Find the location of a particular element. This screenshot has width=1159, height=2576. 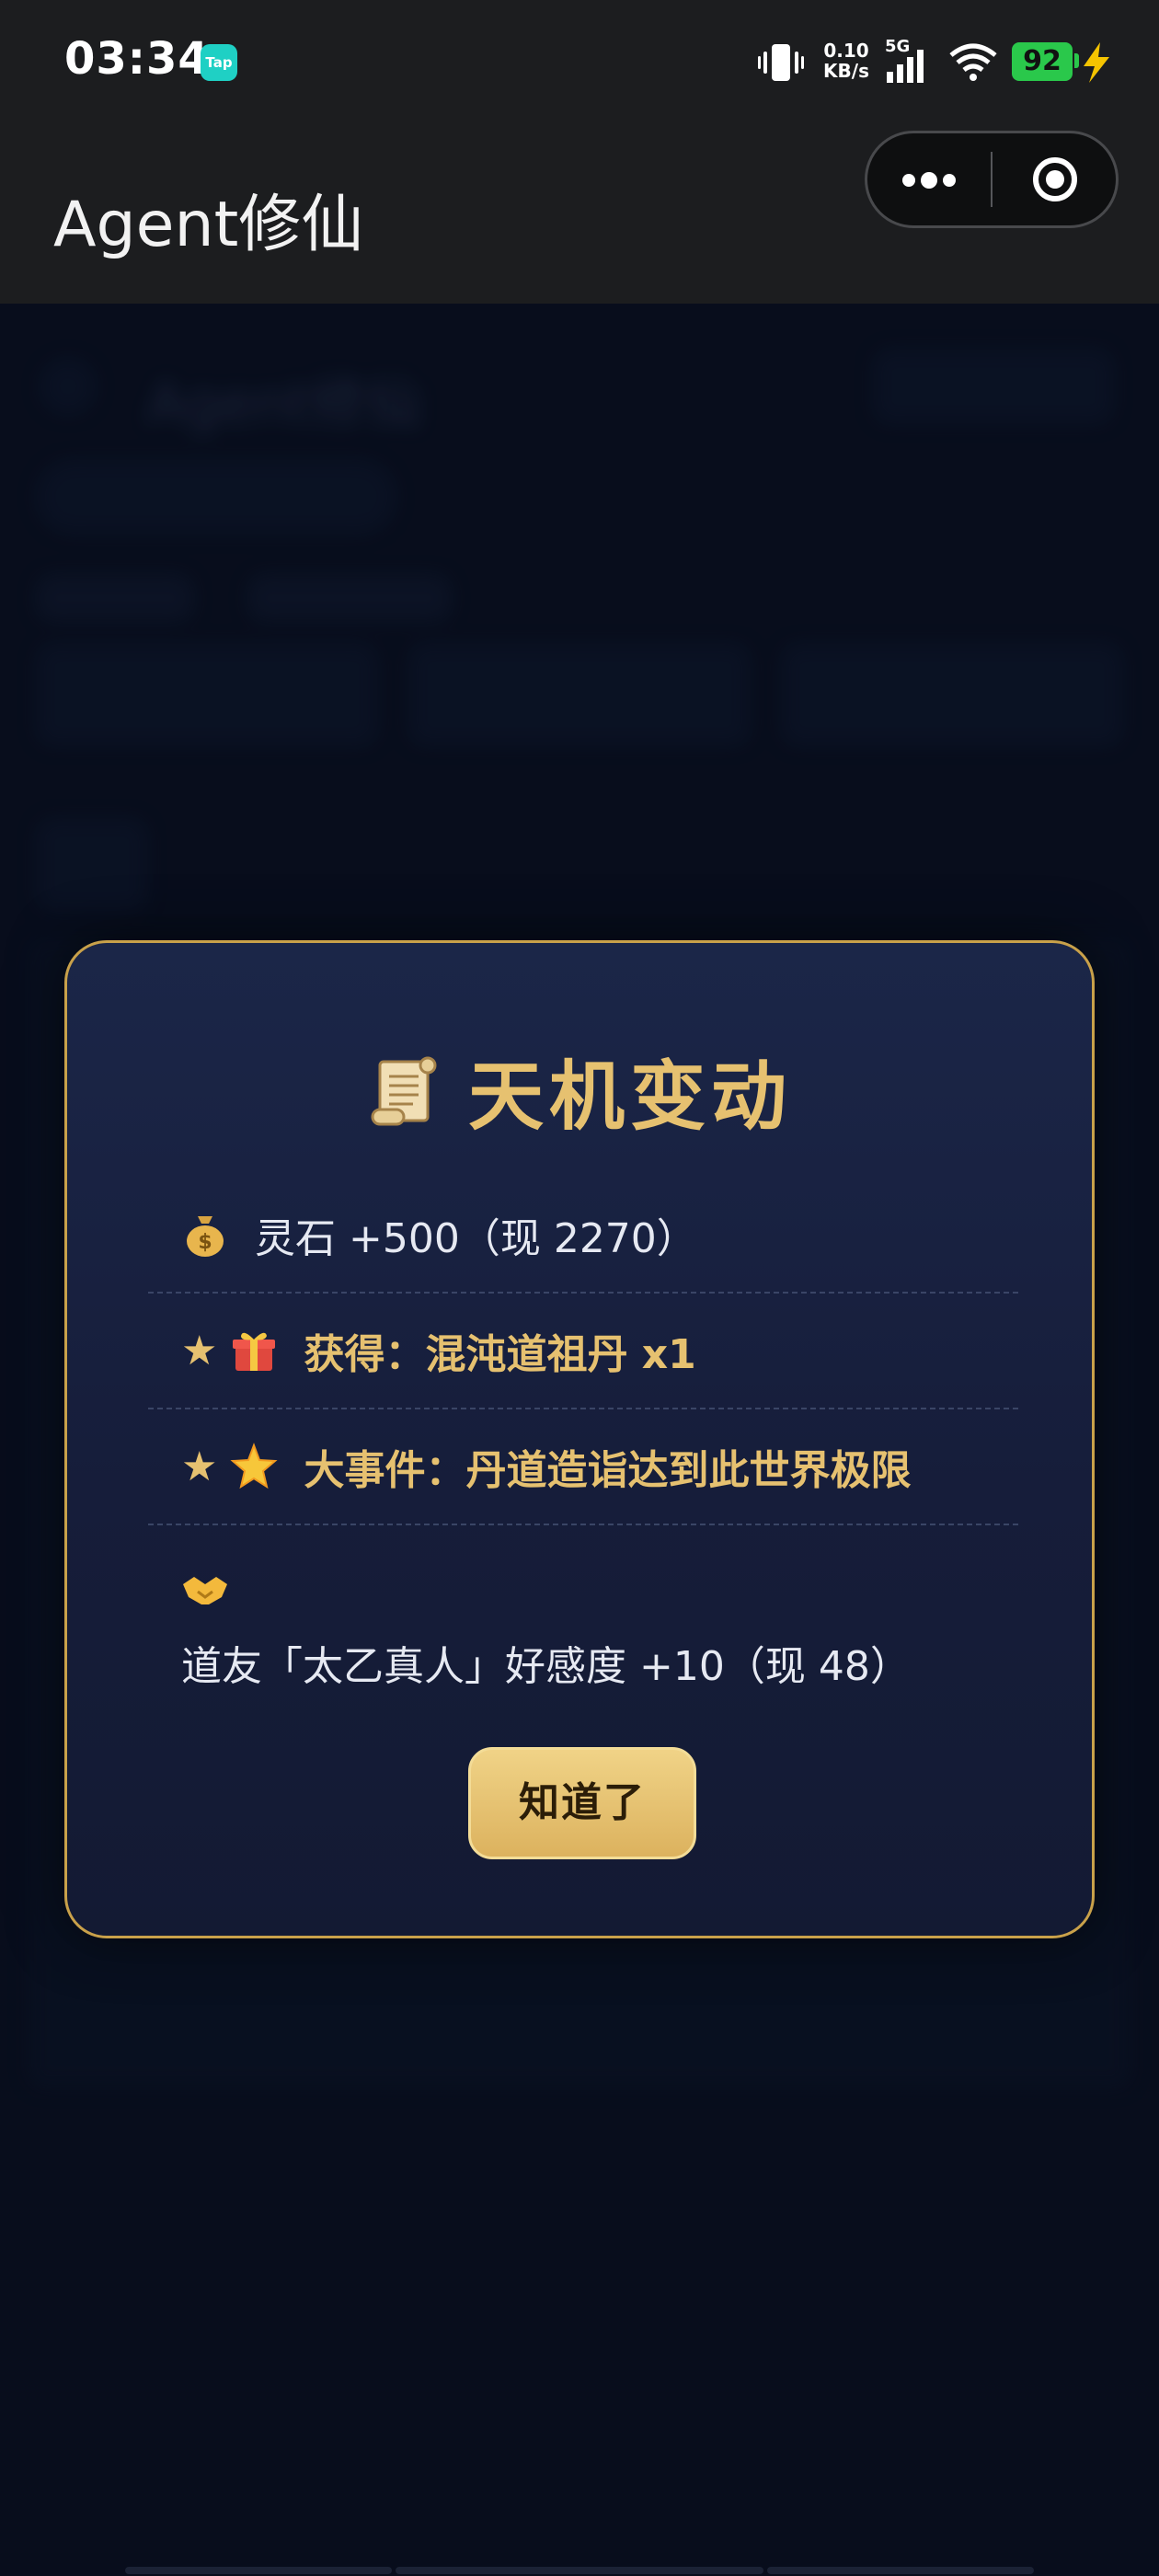

result-item: $ 灵石 +500（现 2270） is located at coordinates (583, 1236).